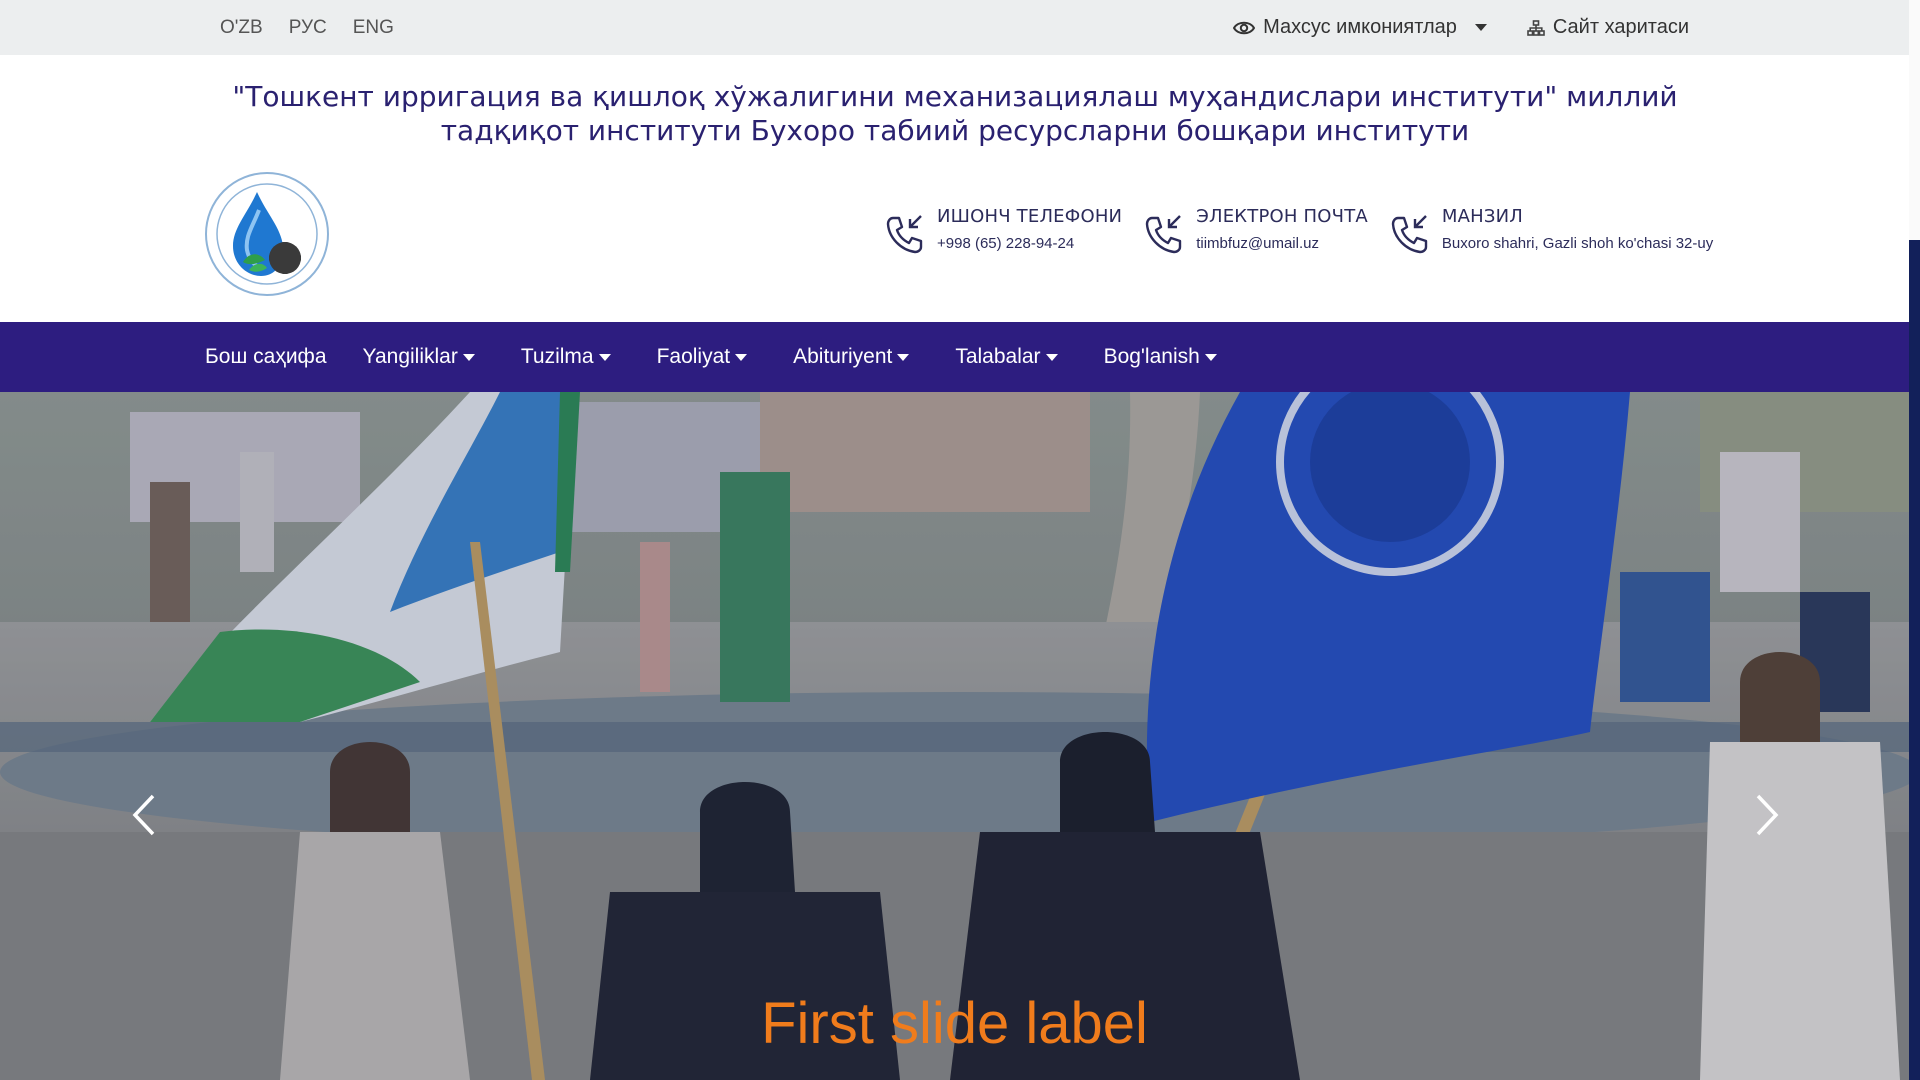 The image size is (1920, 1080). I want to click on language-switcher: O'ZB РУС ENG, so click(307, 27).